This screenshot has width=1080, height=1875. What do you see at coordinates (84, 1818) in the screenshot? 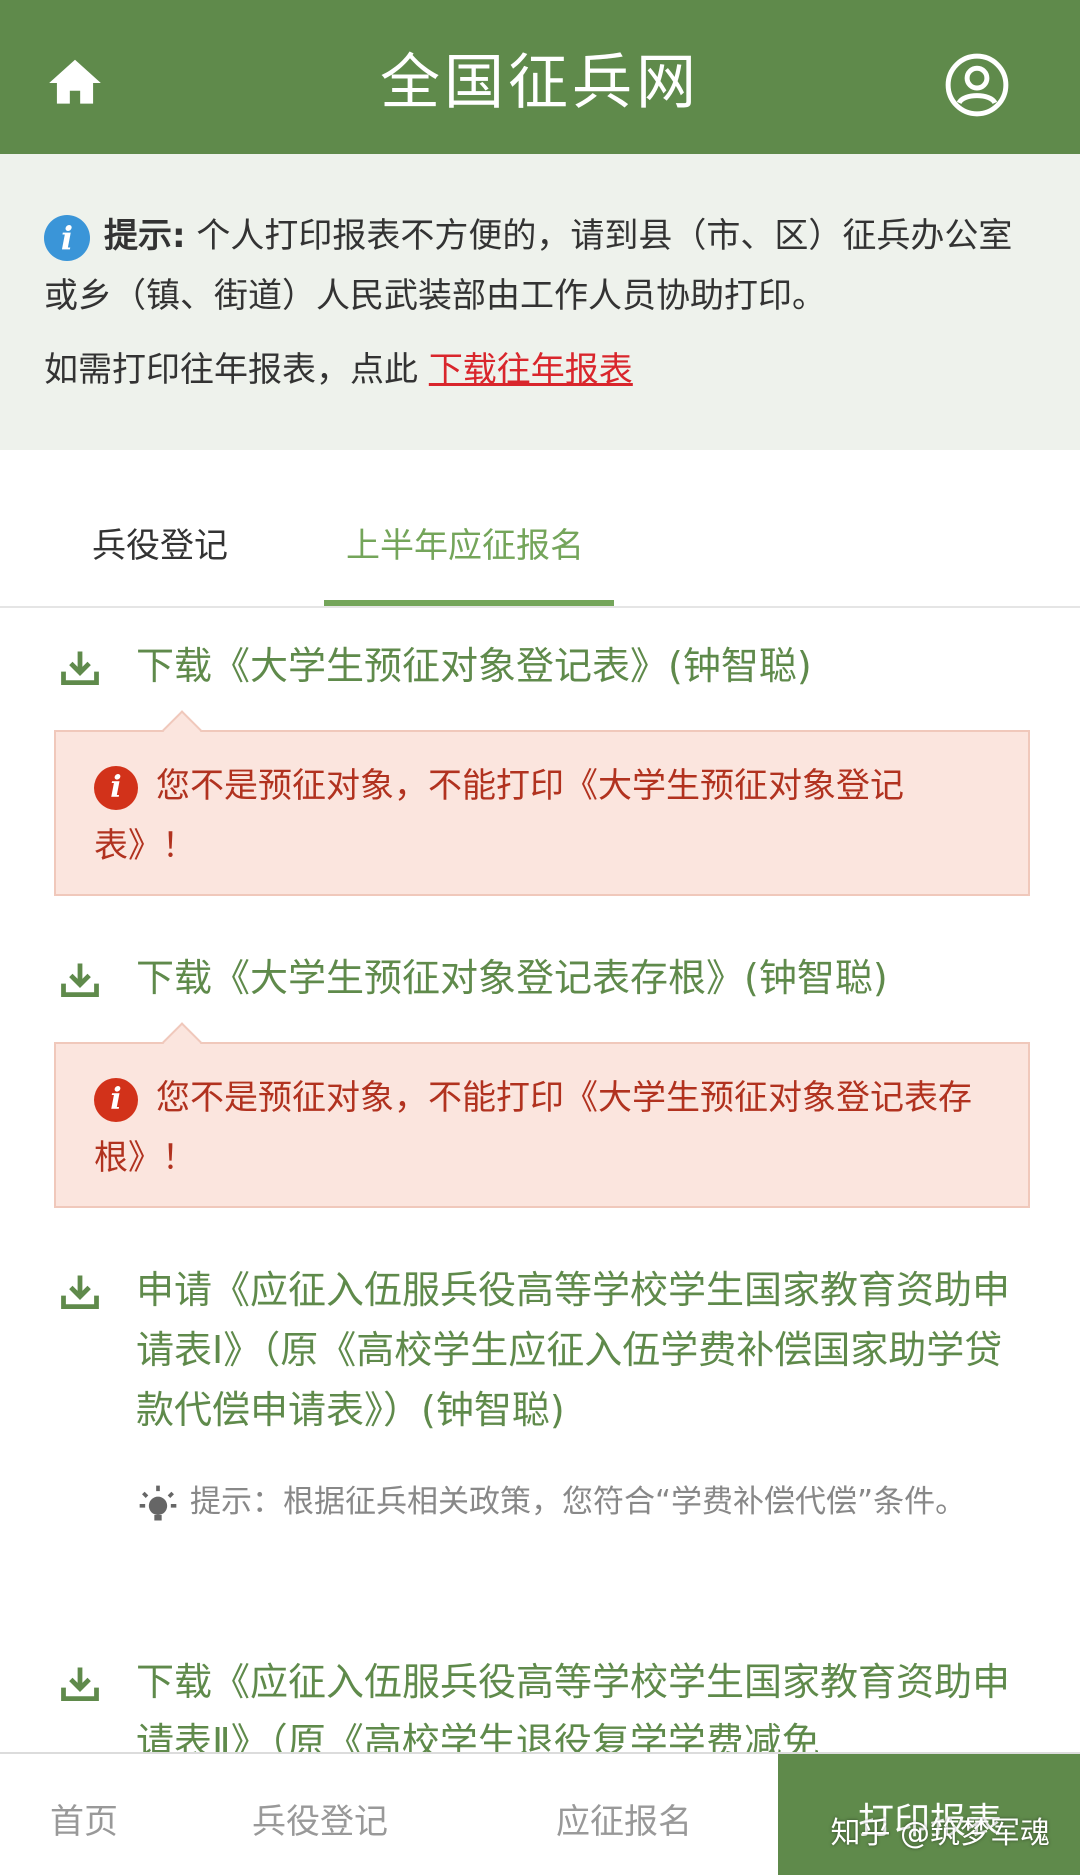
I see `nav-home: 首页` at bounding box center [84, 1818].